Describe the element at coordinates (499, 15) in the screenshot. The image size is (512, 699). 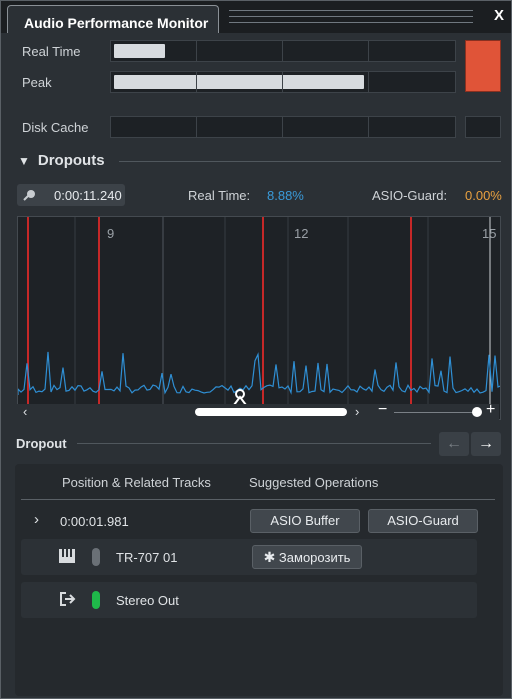
I see `close-button: X` at that location.